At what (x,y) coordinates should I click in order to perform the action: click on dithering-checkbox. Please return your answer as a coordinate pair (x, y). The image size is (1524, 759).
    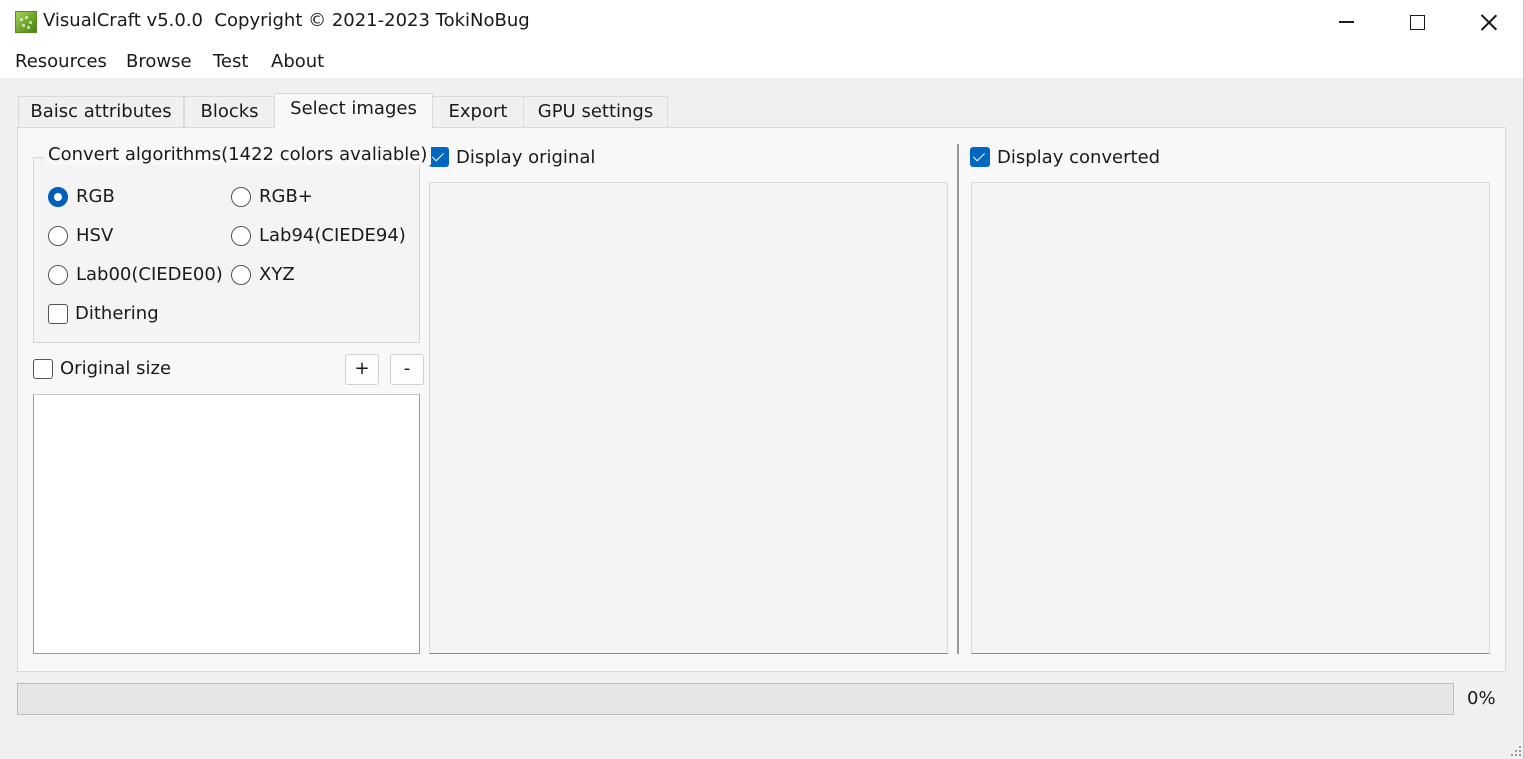
    Looking at the image, I should click on (58, 314).